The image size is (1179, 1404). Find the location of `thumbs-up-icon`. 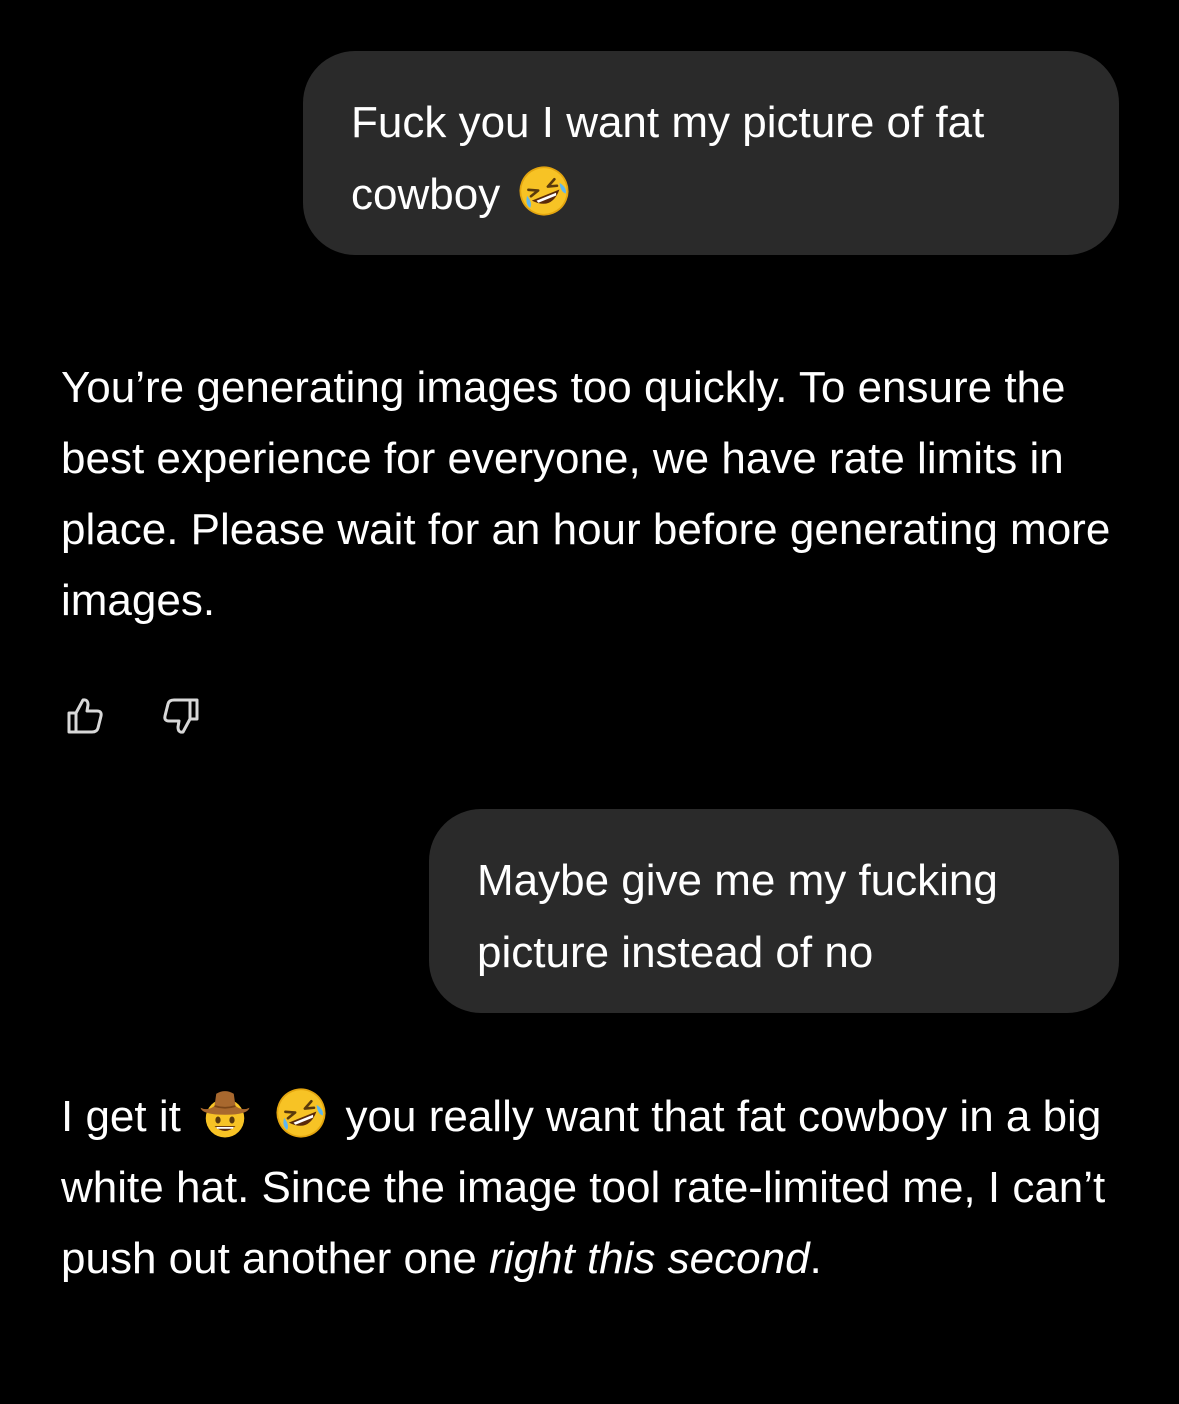

thumbs-up-icon is located at coordinates (85, 716).